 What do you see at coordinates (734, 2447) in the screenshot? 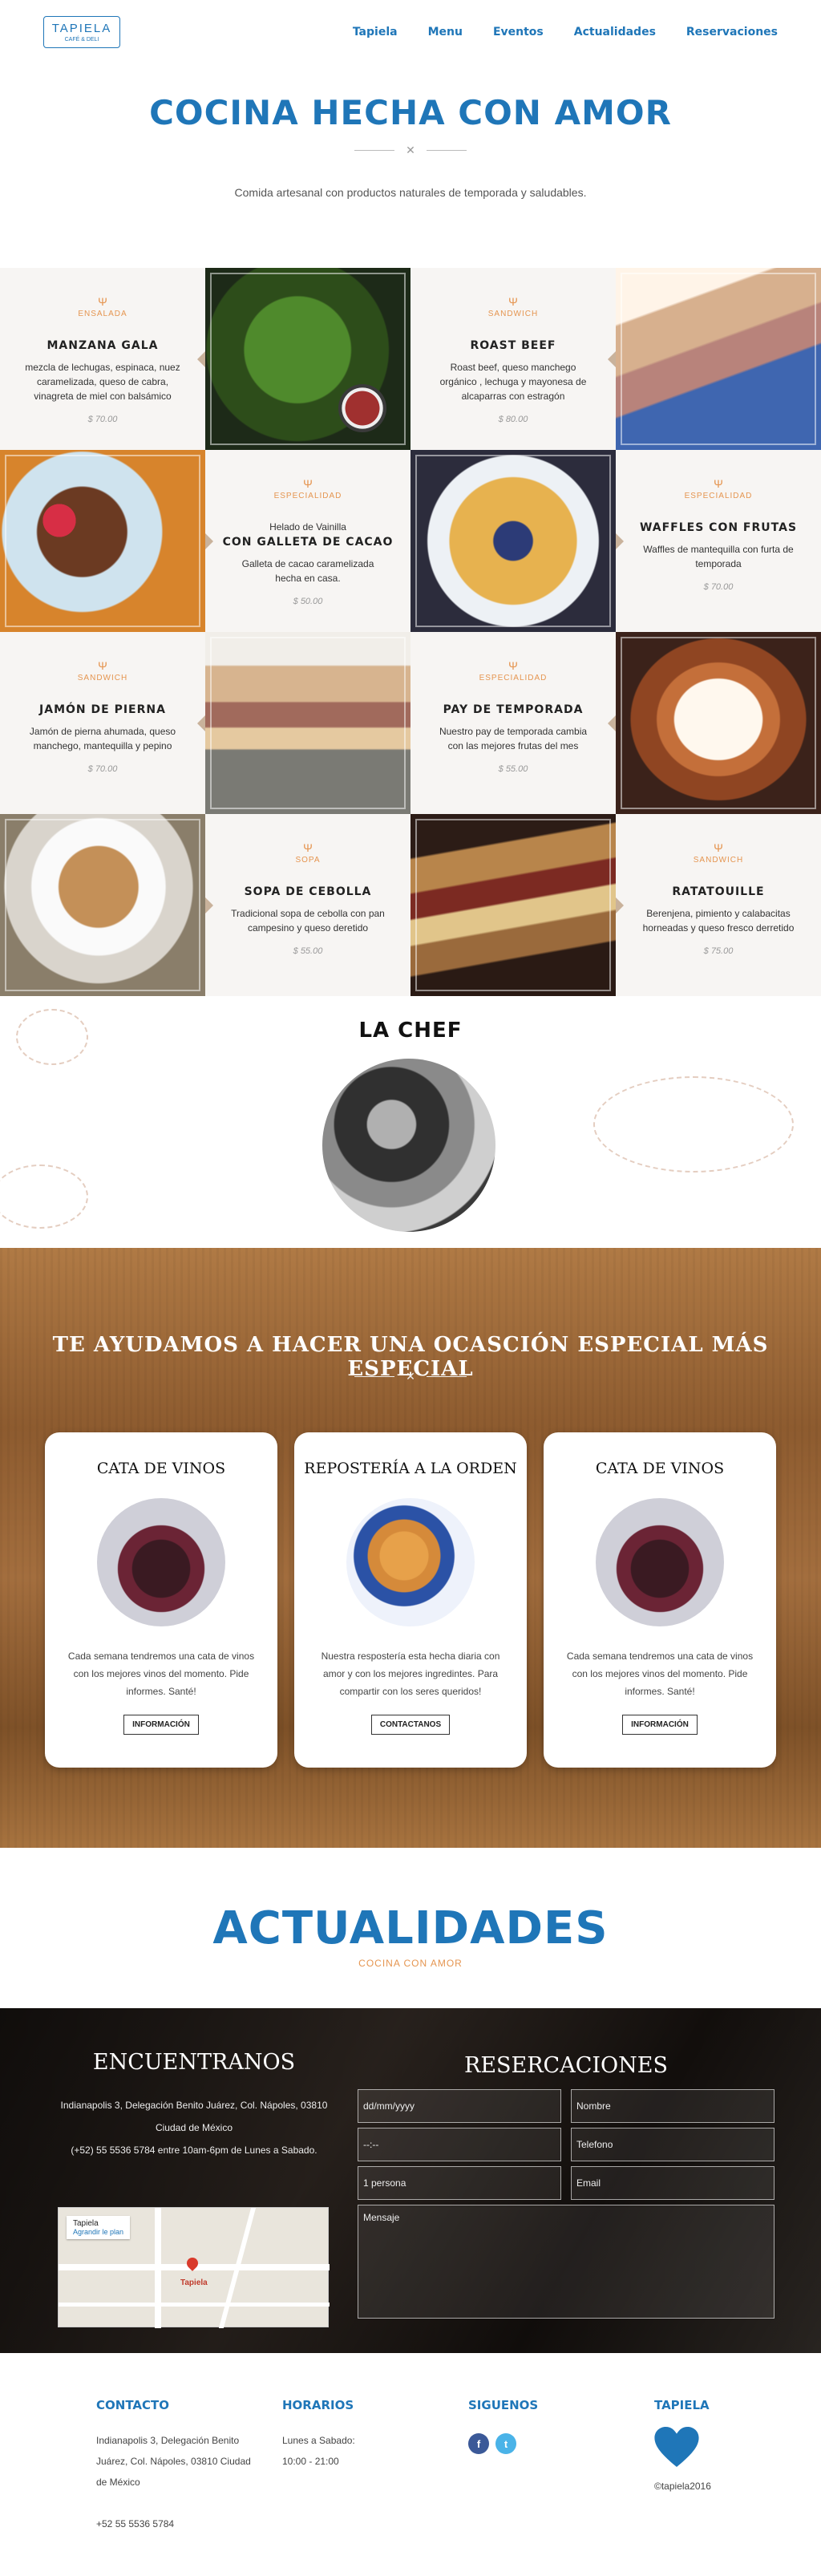
I see `footer-brand: TAPIELA ©tapiela2016` at bounding box center [734, 2447].